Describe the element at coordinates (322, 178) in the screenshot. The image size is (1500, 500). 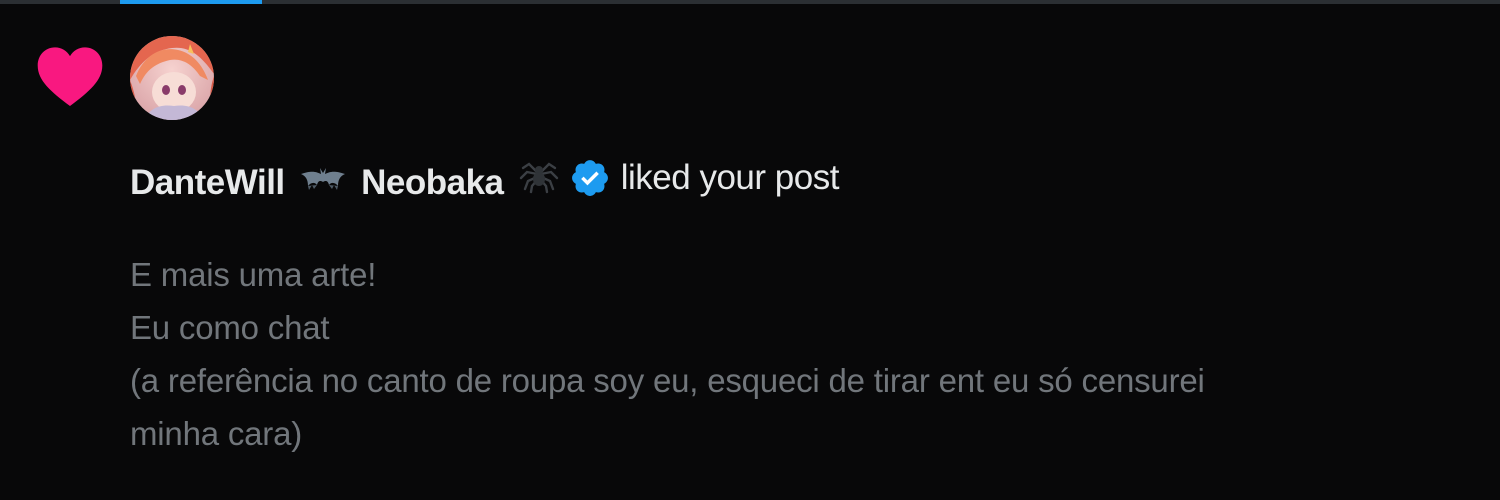
I see `bat-emoji-icon` at that location.